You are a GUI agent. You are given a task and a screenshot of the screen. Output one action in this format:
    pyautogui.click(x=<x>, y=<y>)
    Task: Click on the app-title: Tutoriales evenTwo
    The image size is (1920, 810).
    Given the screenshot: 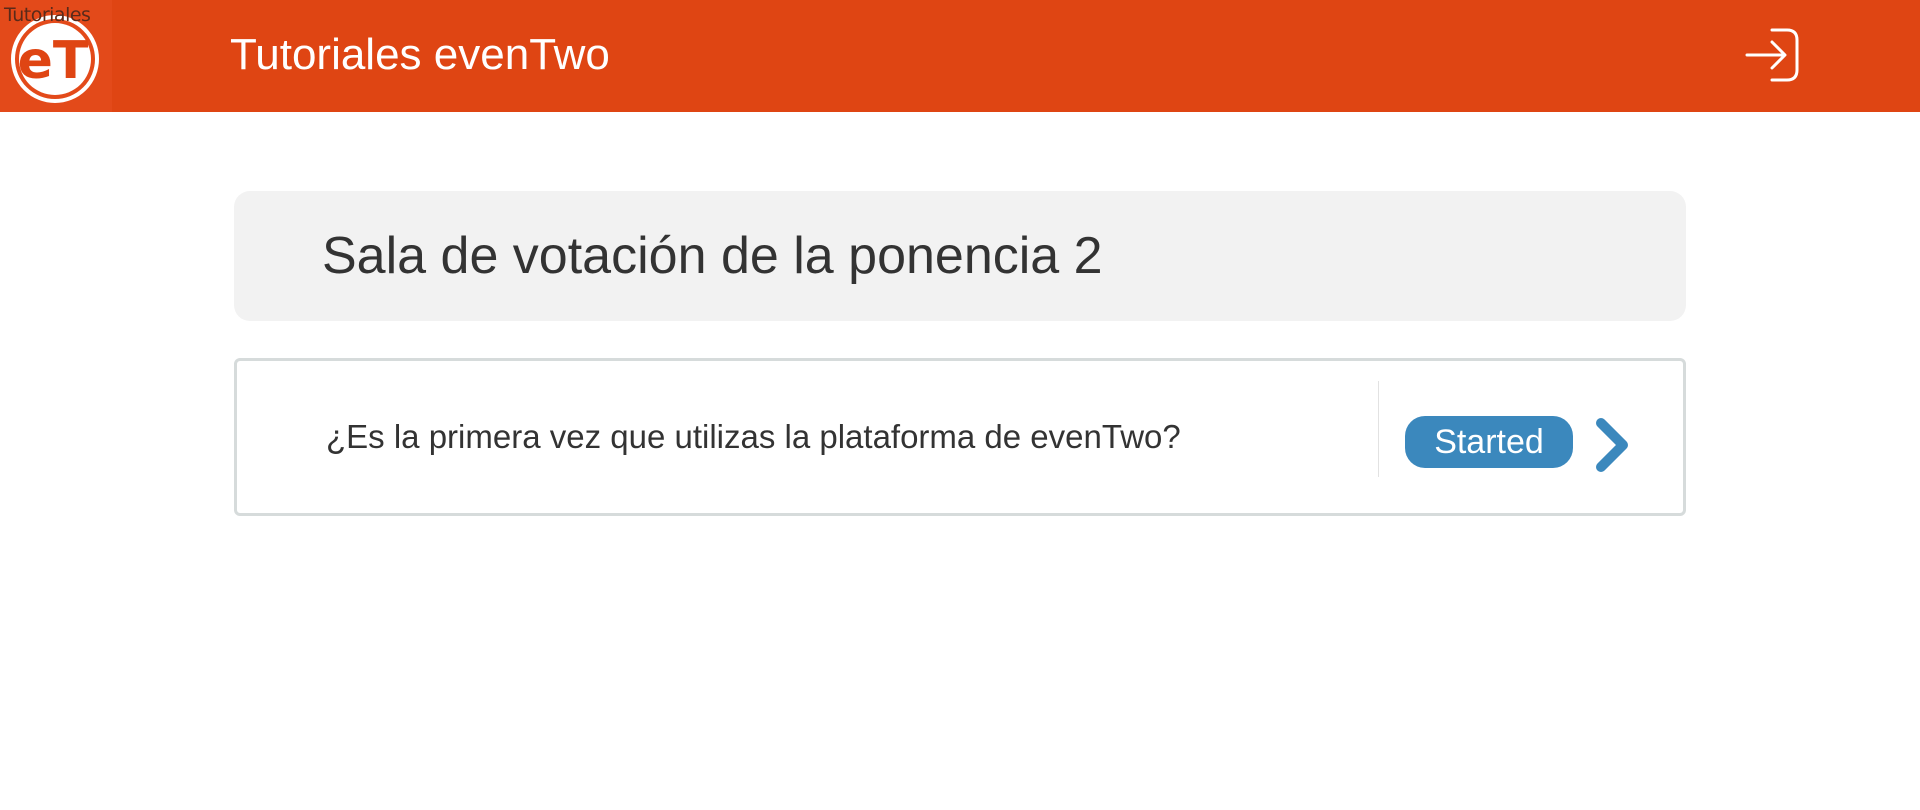 What is the action you would take?
    pyautogui.click(x=420, y=54)
    